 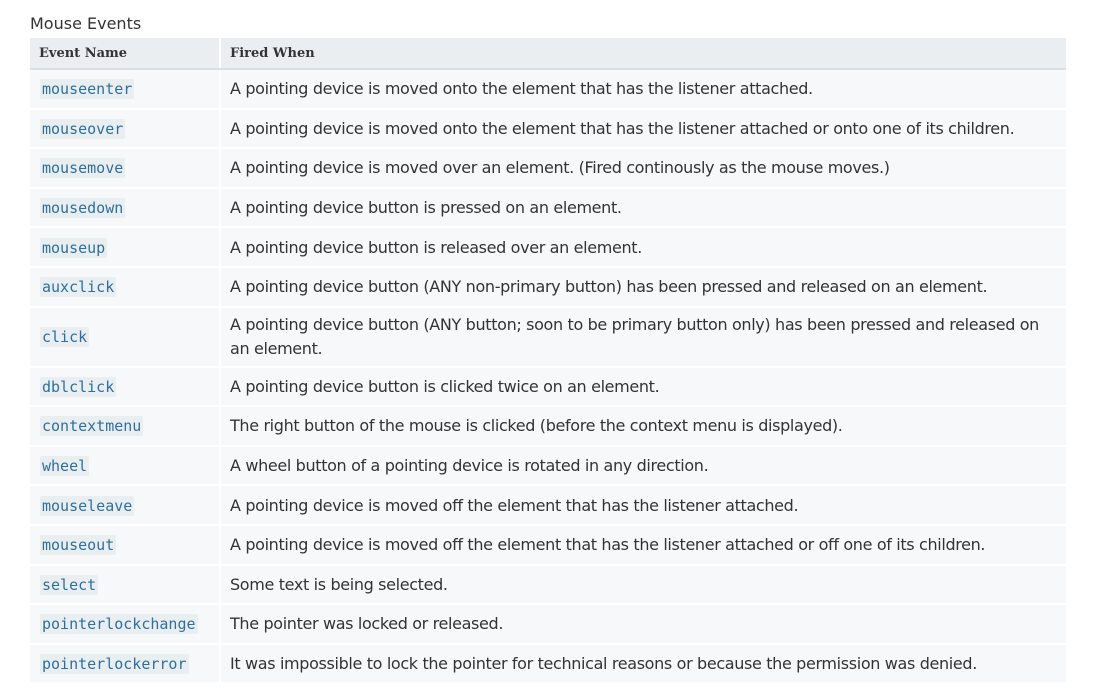 What do you see at coordinates (339, 584) in the screenshot?
I see `event-description: Some text is being selected.` at bounding box center [339, 584].